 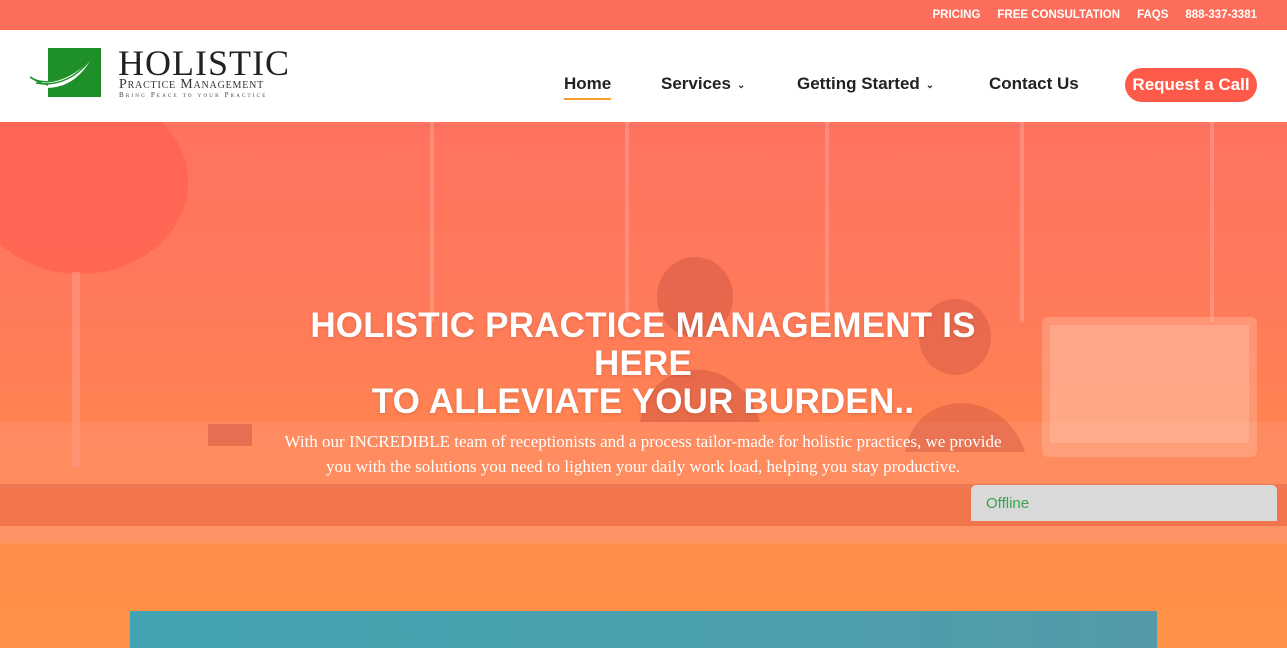 I want to click on hero-headline-line-2: TO ALLEVIATE YOUR BURDEN.., so click(x=643, y=401).